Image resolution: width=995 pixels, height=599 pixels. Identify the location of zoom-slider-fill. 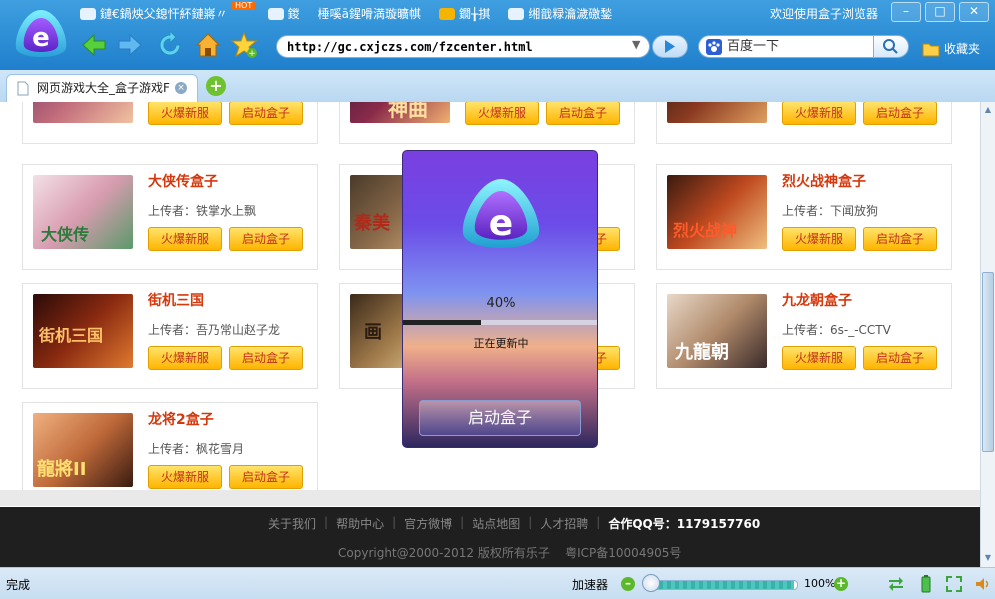
(723, 585).